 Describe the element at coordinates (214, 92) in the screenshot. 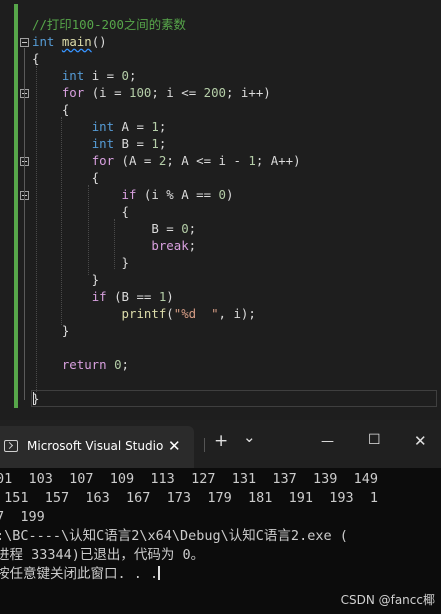

I see `code-token: 200` at that location.